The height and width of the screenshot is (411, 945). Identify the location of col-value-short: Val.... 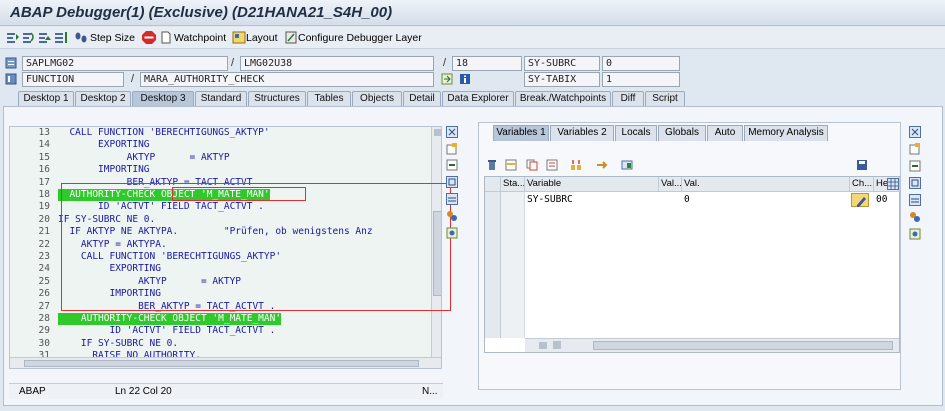
(670, 184).